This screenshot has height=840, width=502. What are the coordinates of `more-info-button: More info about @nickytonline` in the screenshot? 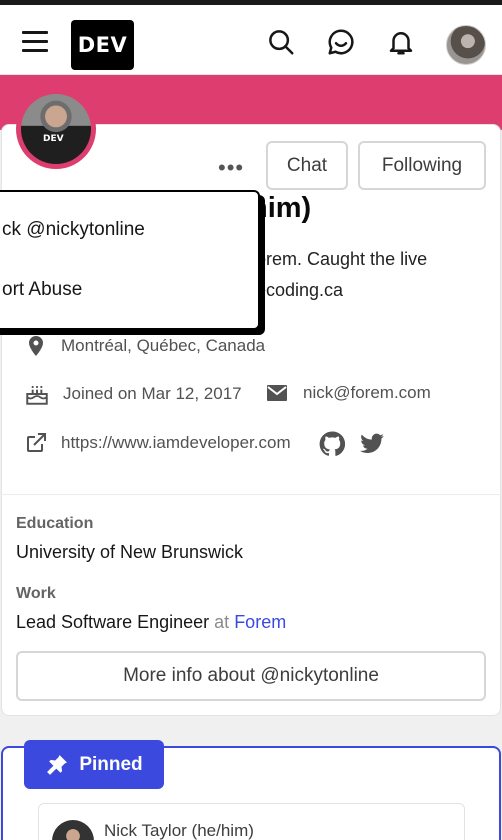 It's located at (251, 676).